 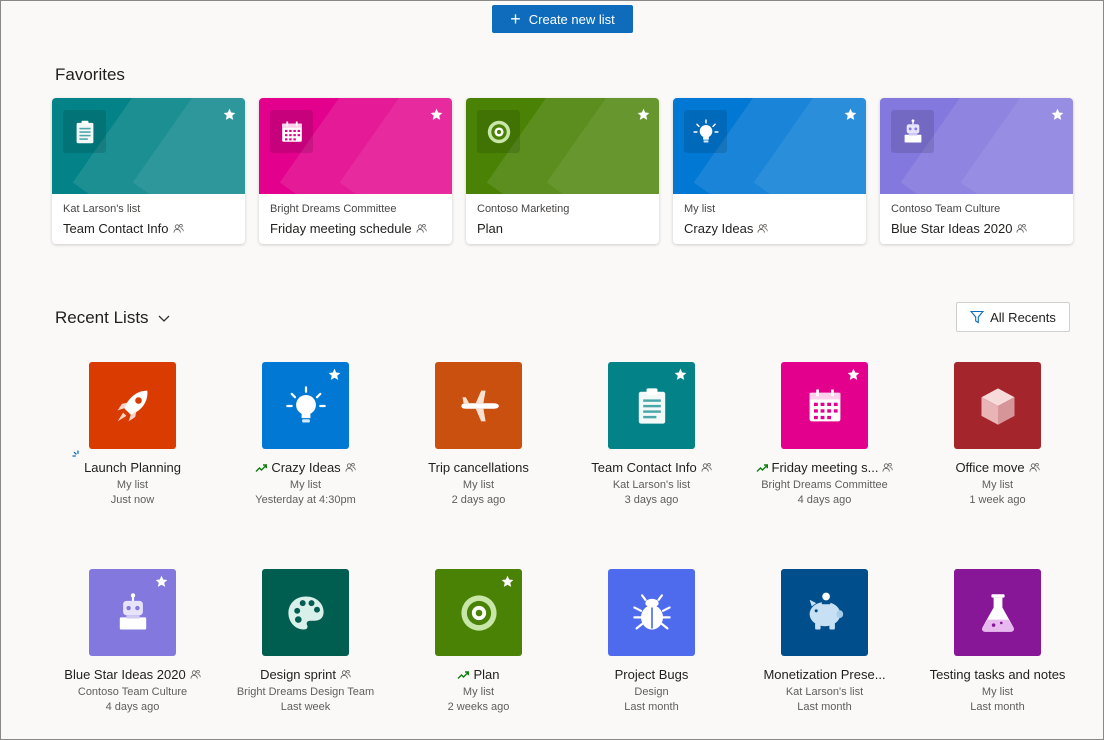 I want to click on favorite-card-owner: Bright Dreams Committee, so click(x=333, y=209).